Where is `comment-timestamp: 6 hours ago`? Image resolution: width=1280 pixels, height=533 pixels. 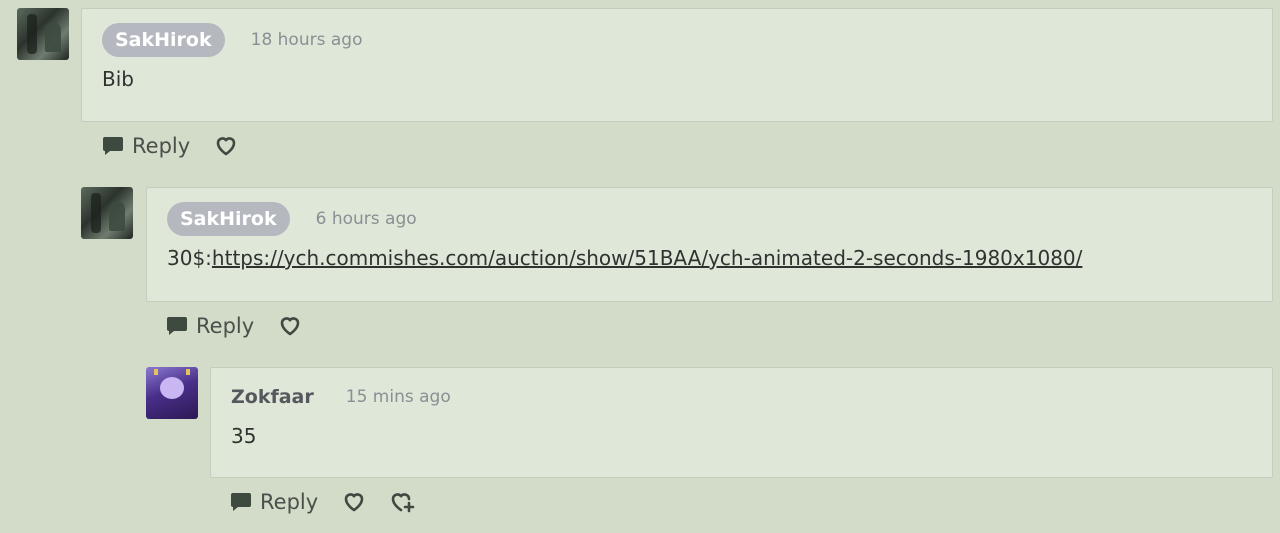 comment-timestamp: 6 hours ago is located at coordinates (366, 219).